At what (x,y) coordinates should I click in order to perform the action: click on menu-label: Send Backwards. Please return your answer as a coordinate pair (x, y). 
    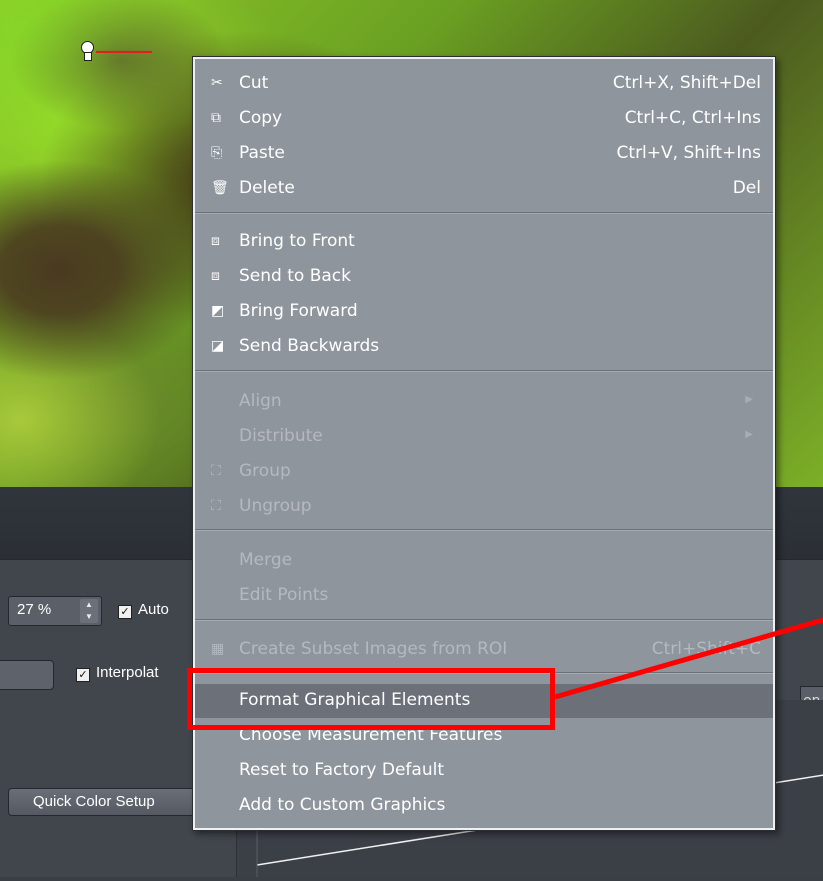
    Looking at the image, I should click on (309, 346).